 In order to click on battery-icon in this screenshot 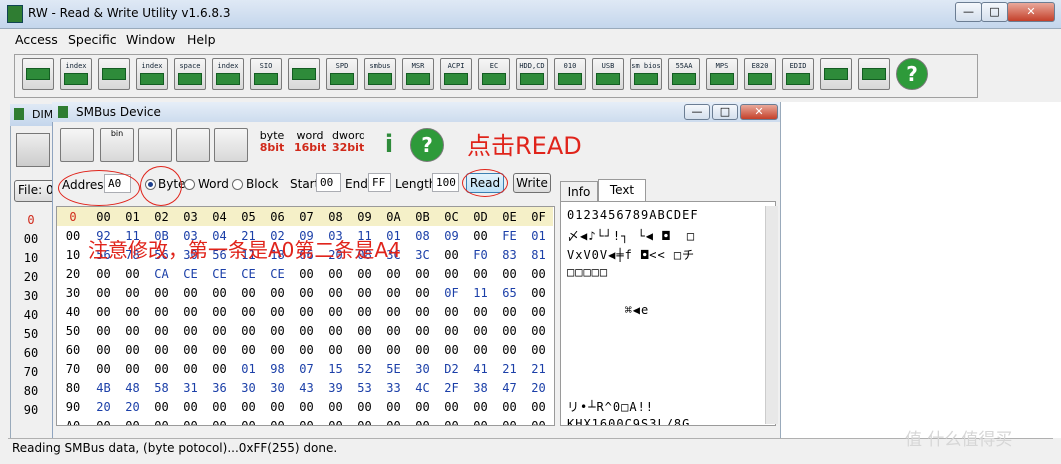, I will do `click(874, 74)`.